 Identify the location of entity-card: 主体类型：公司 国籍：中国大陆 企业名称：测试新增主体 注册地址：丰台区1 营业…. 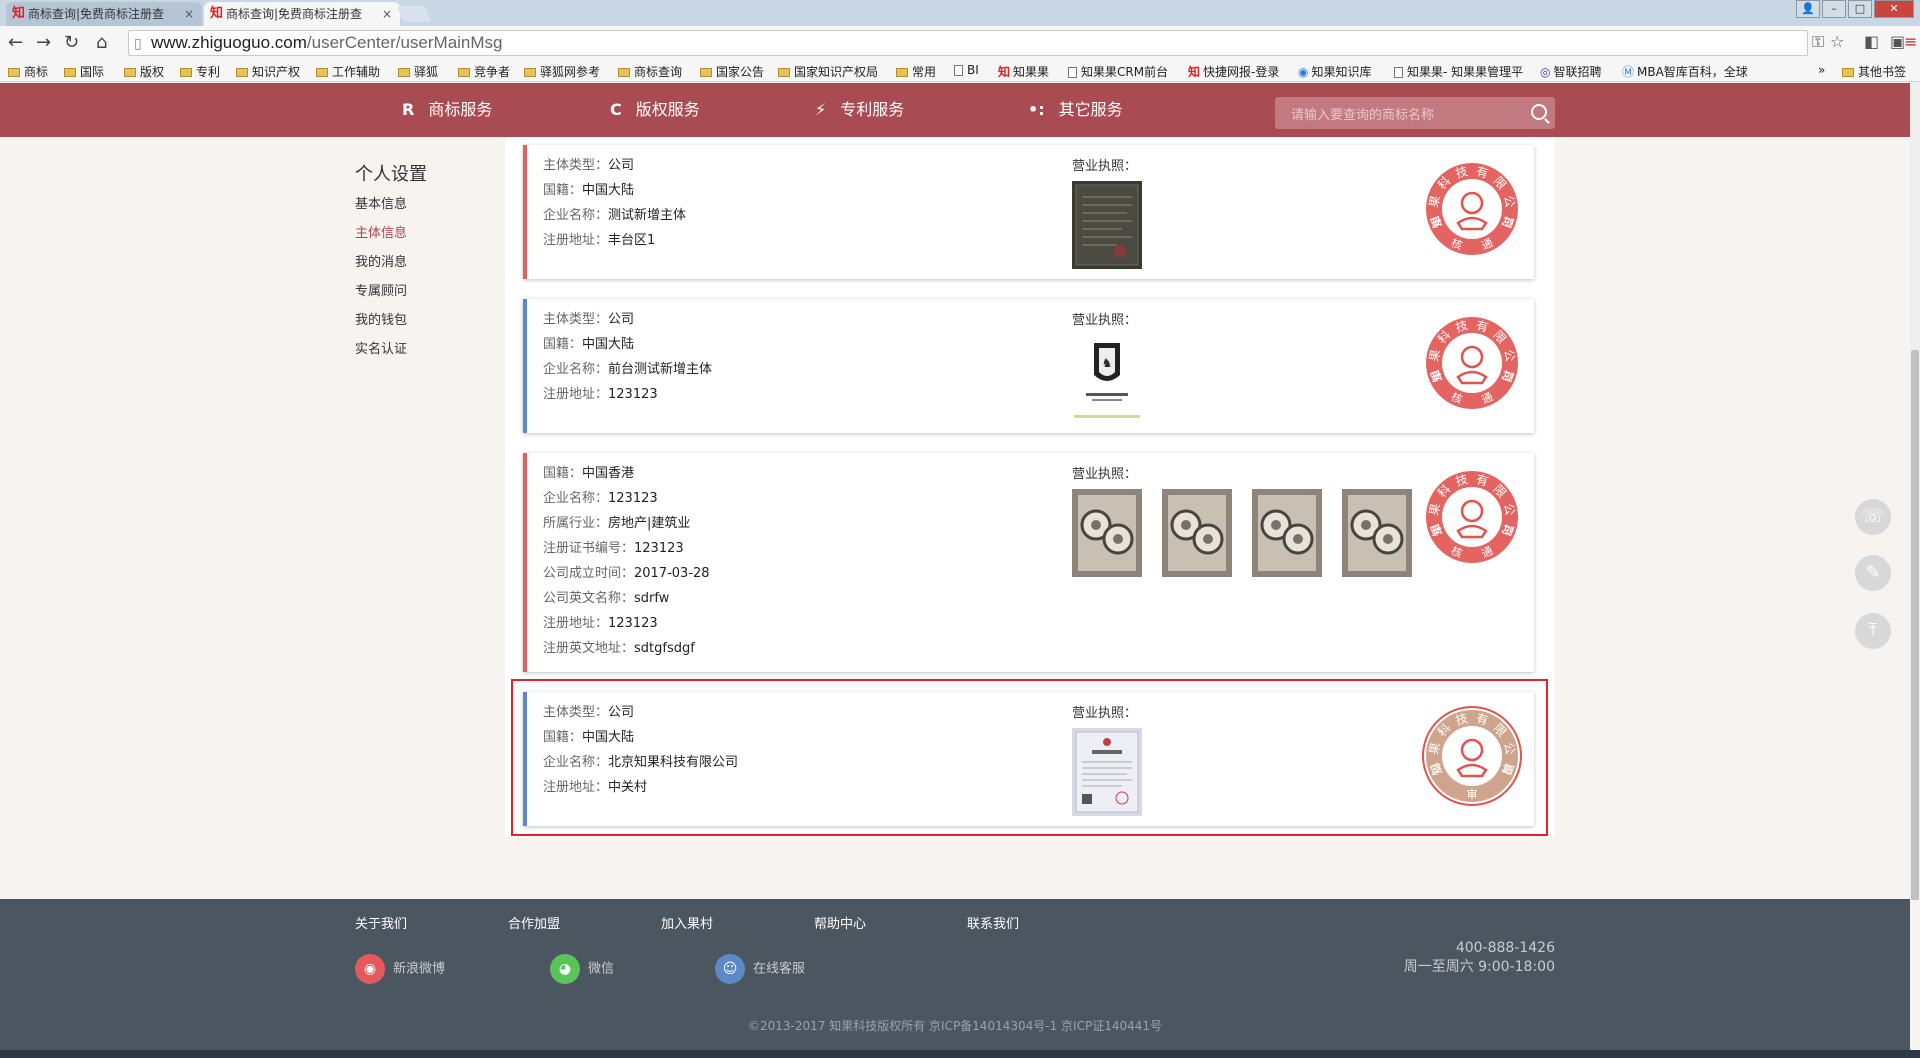
(1028, 212).